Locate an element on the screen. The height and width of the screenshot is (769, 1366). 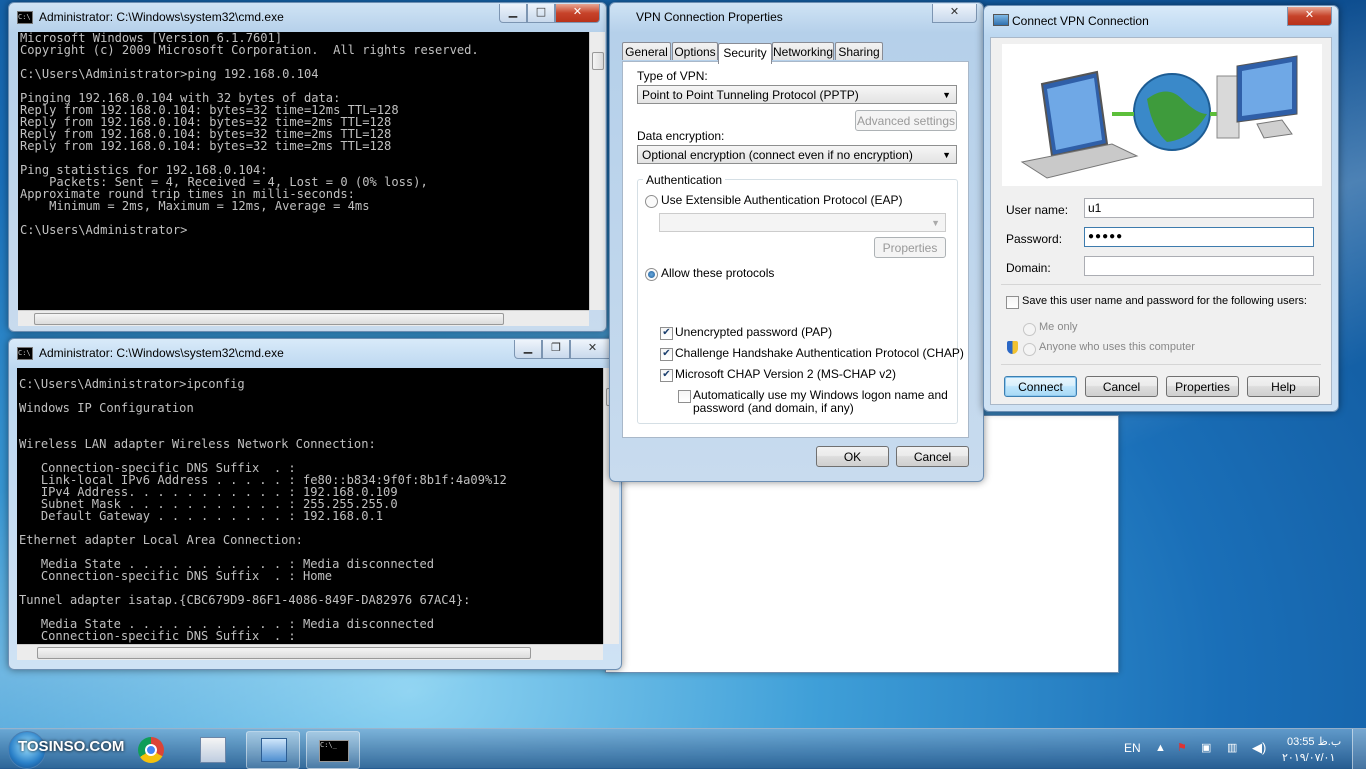
shield-icon is located at coordinates (1012, 347).